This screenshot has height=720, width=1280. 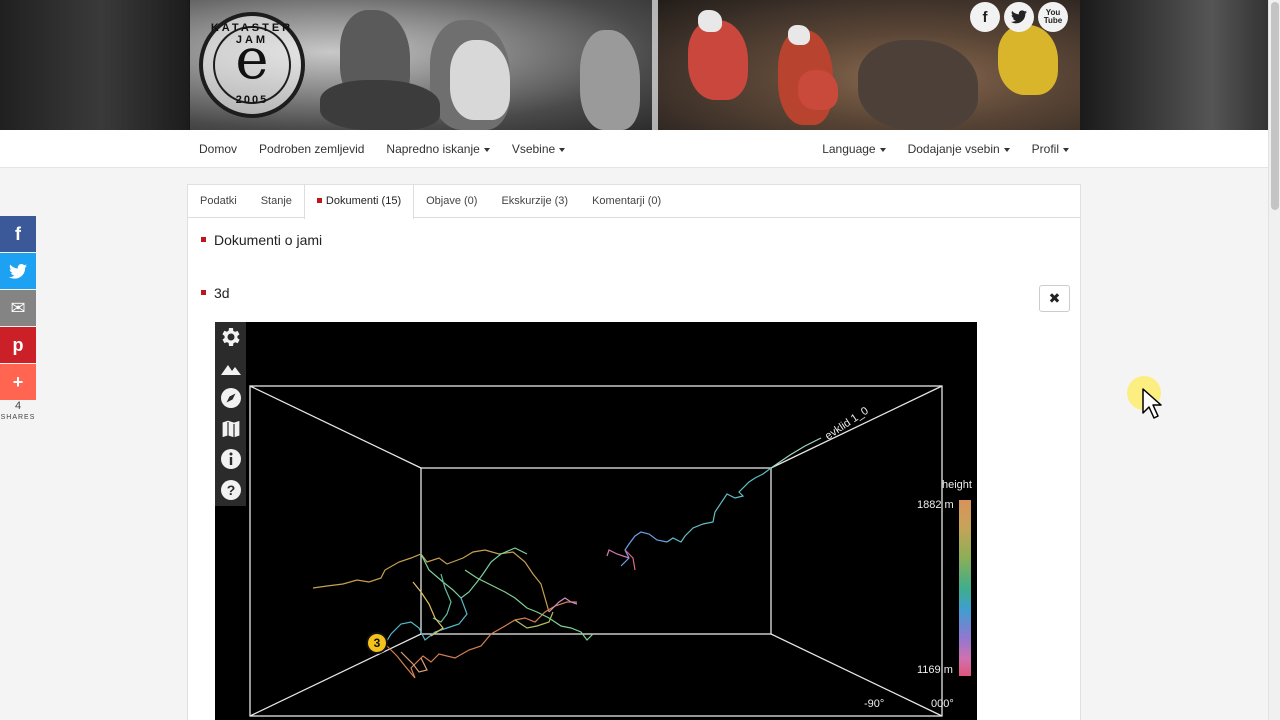 I want to click on share-twitter-button, so click(x=18, y=271).